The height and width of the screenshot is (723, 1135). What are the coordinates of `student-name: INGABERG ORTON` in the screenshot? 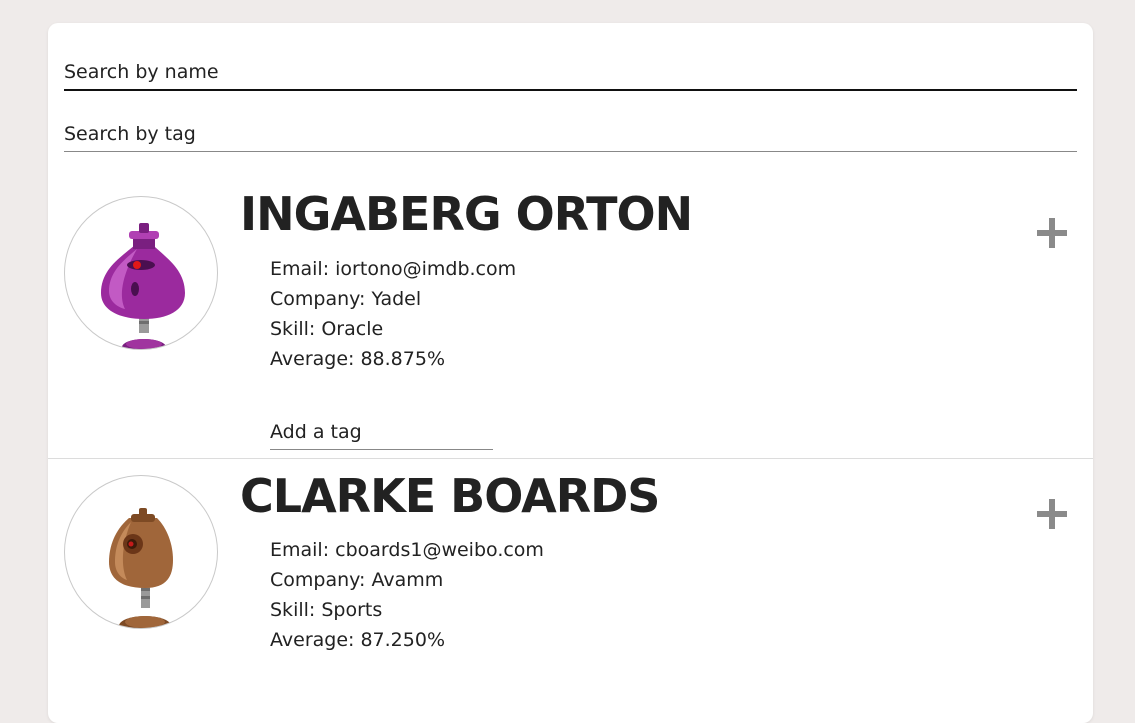 It's located at (466, 214).